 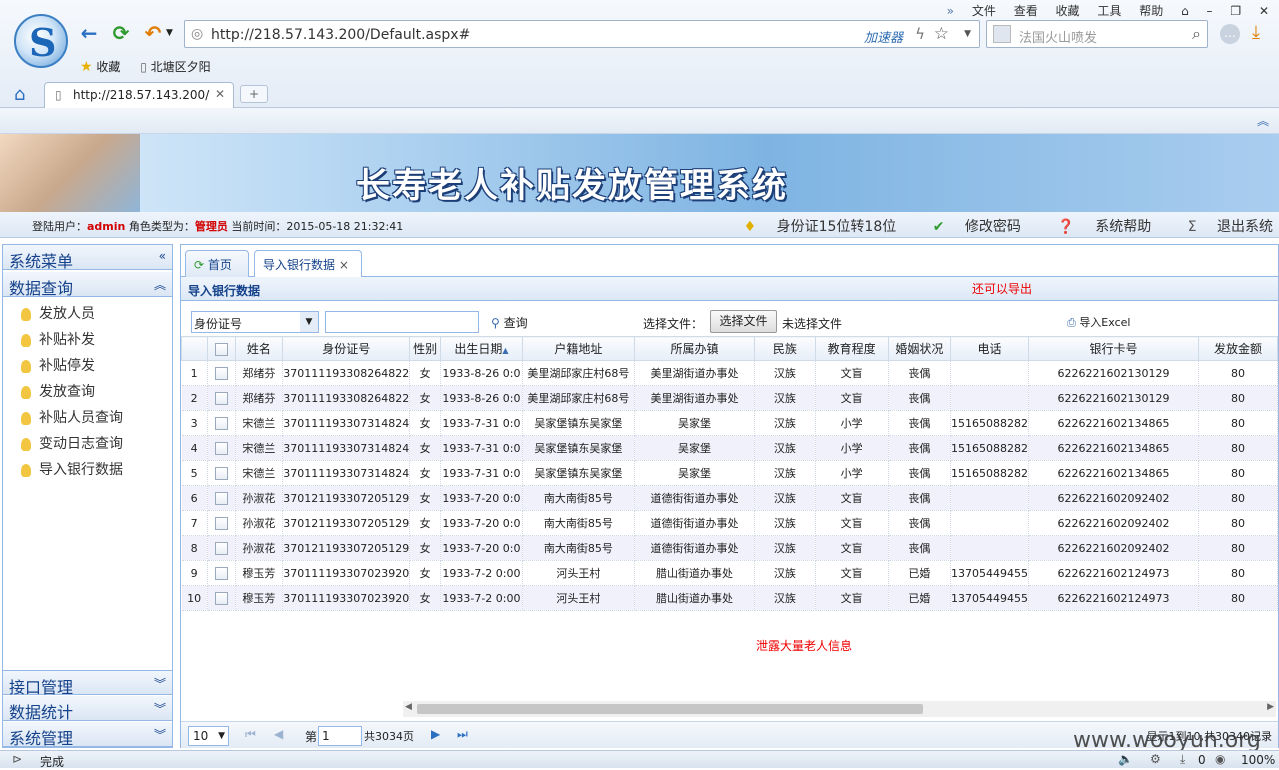 I want to click on chevron-down-icon: ▼, so click(x=309, y=322).